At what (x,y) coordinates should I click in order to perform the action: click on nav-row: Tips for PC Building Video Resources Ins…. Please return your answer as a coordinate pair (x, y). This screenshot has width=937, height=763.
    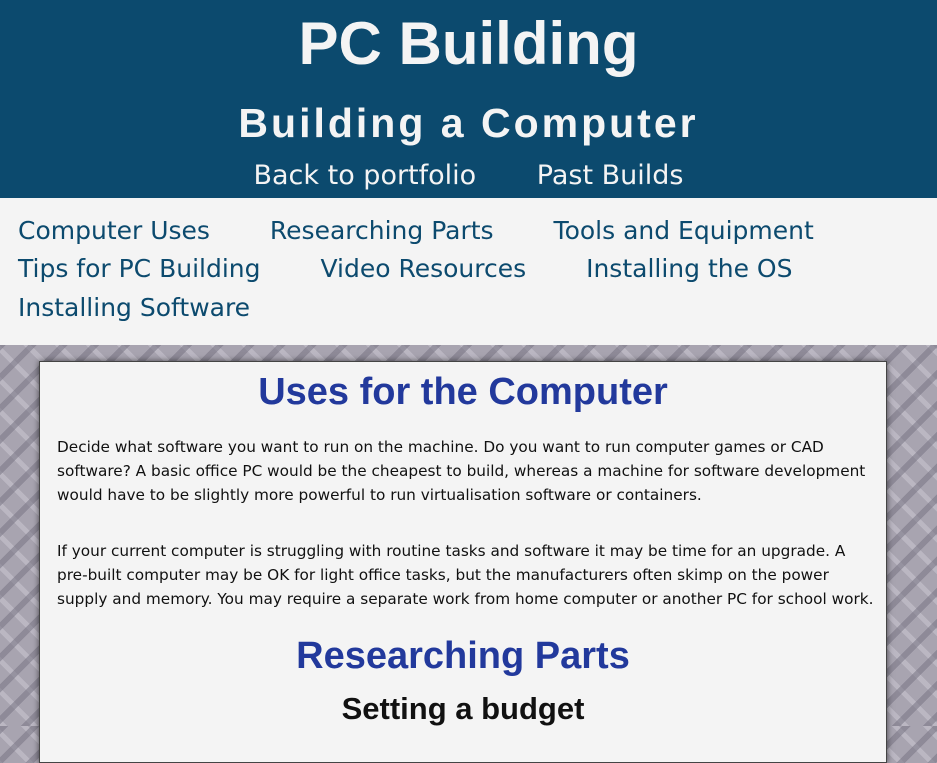
    Looking at the image, I should click on (431, 269).